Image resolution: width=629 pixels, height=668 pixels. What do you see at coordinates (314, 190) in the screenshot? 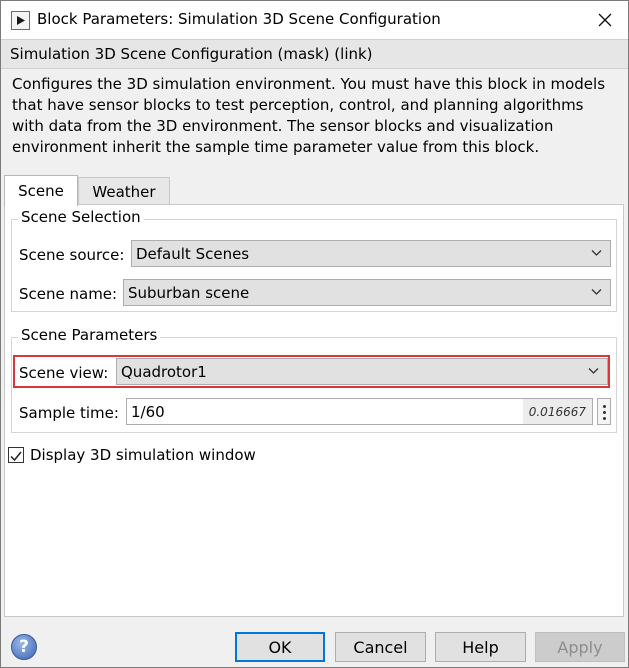
I see `tab-bar: Scene Weather` at bounding box center [314, 190].